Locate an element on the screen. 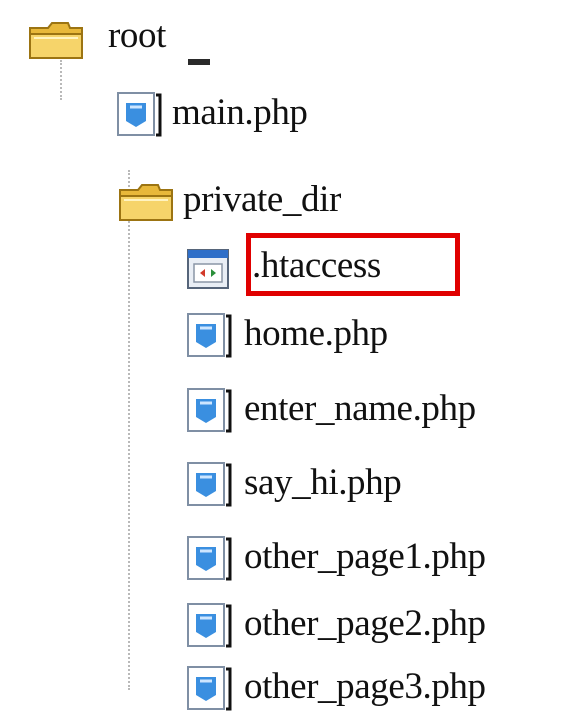 The image size is (579, 721). tree-node-label: enter_name.php is located at coordinates (360, 408).